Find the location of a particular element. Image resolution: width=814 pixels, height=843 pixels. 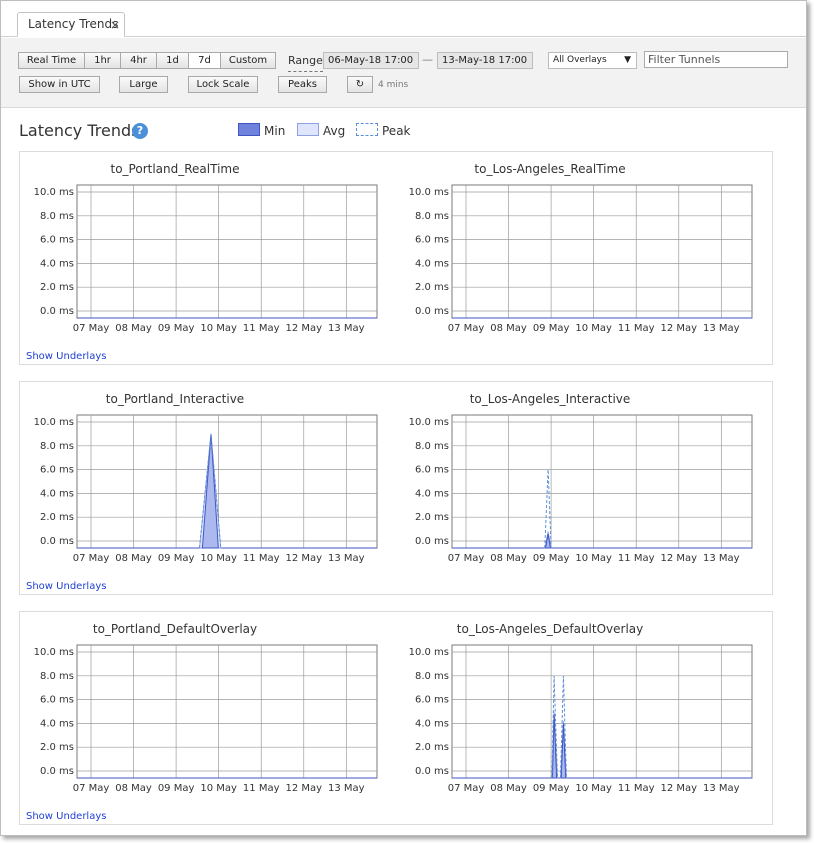

large-button: Large is located at coordinates (143, 84).